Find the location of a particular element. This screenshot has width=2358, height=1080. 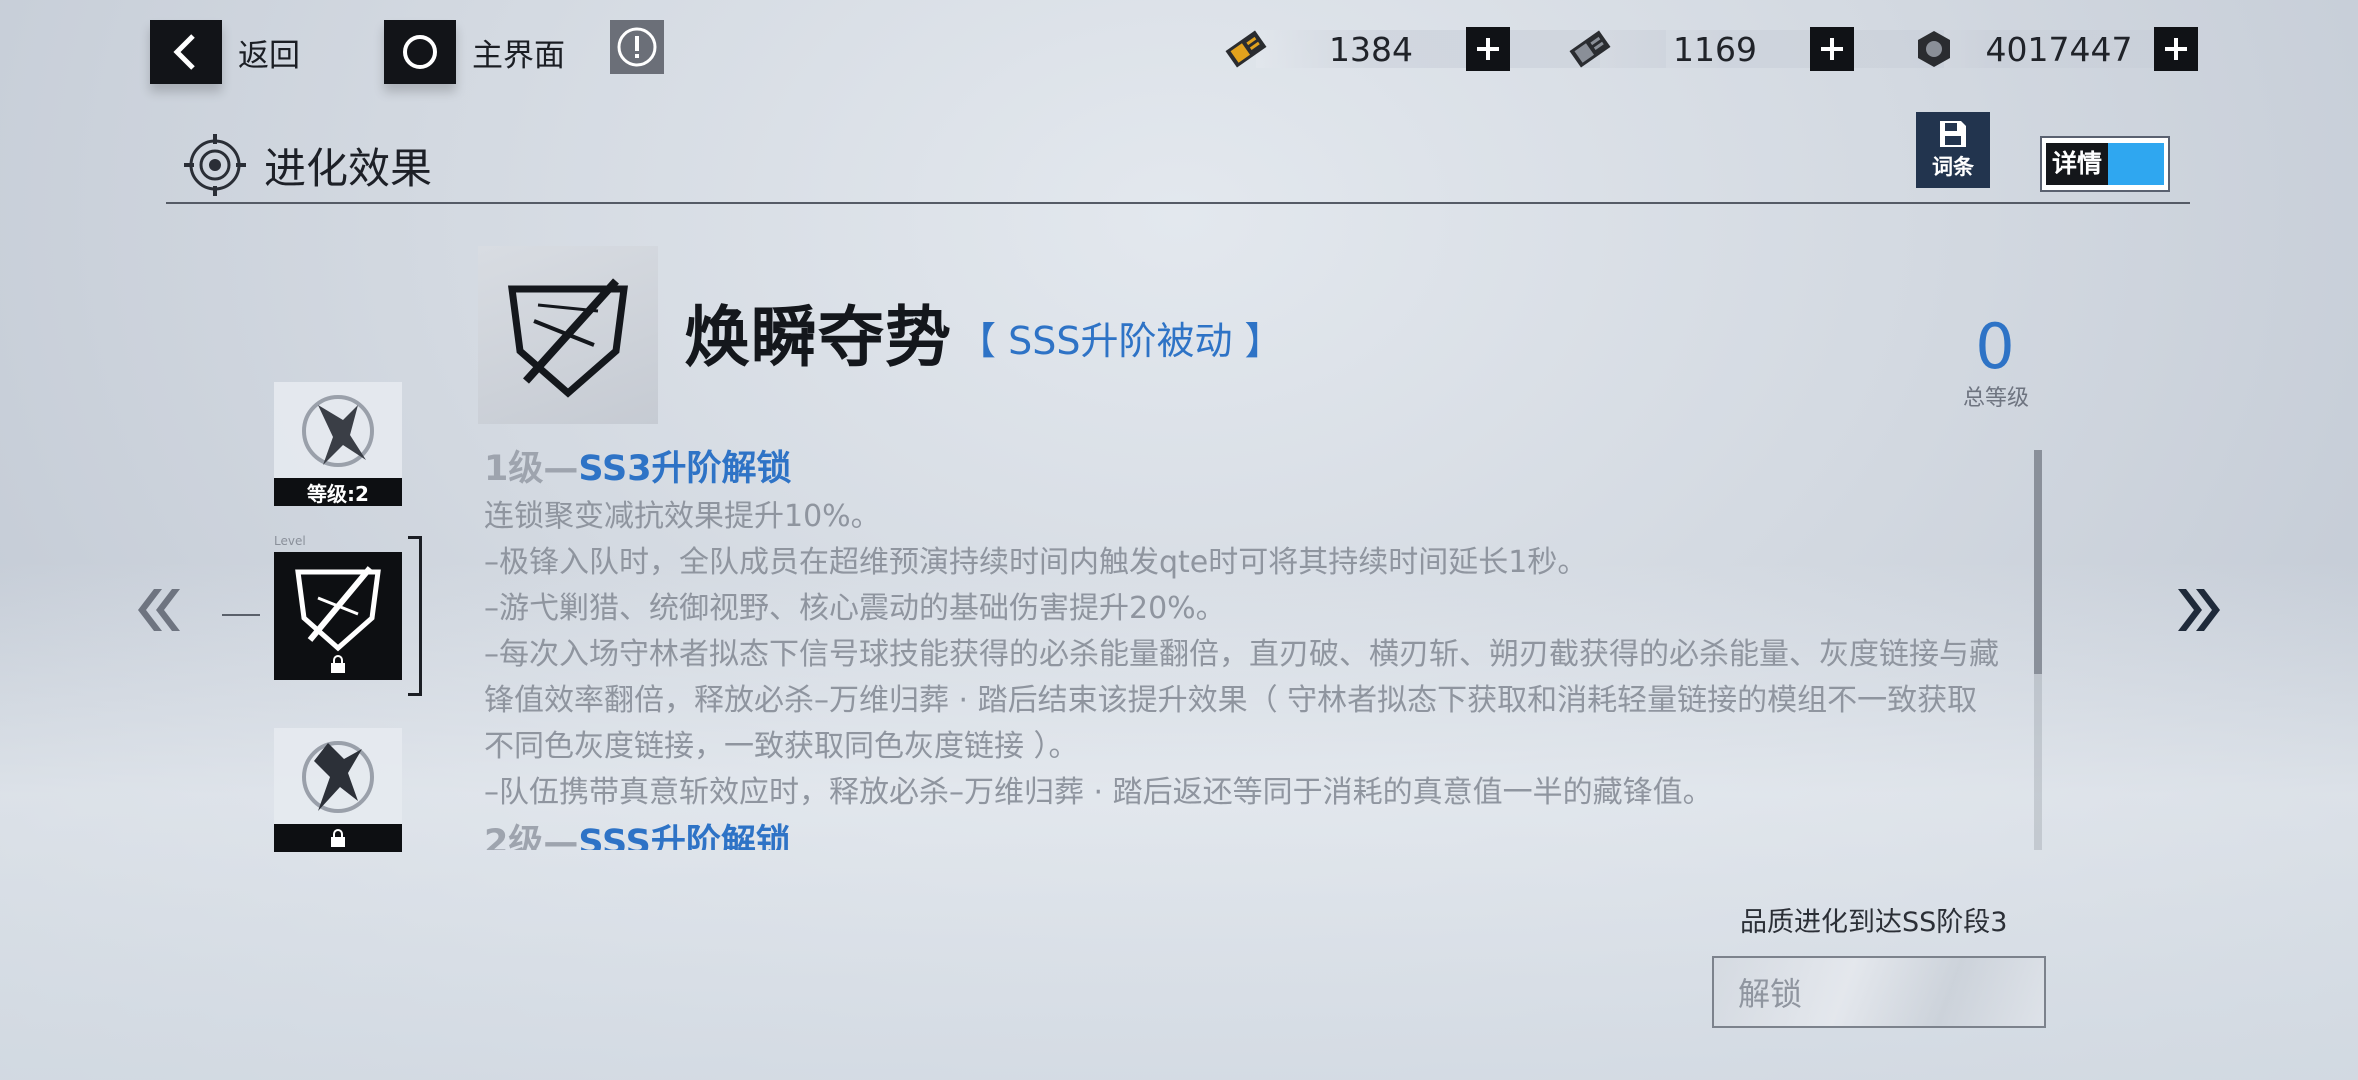

skill-list-item-2-selected is located at coordinates (338, 616).